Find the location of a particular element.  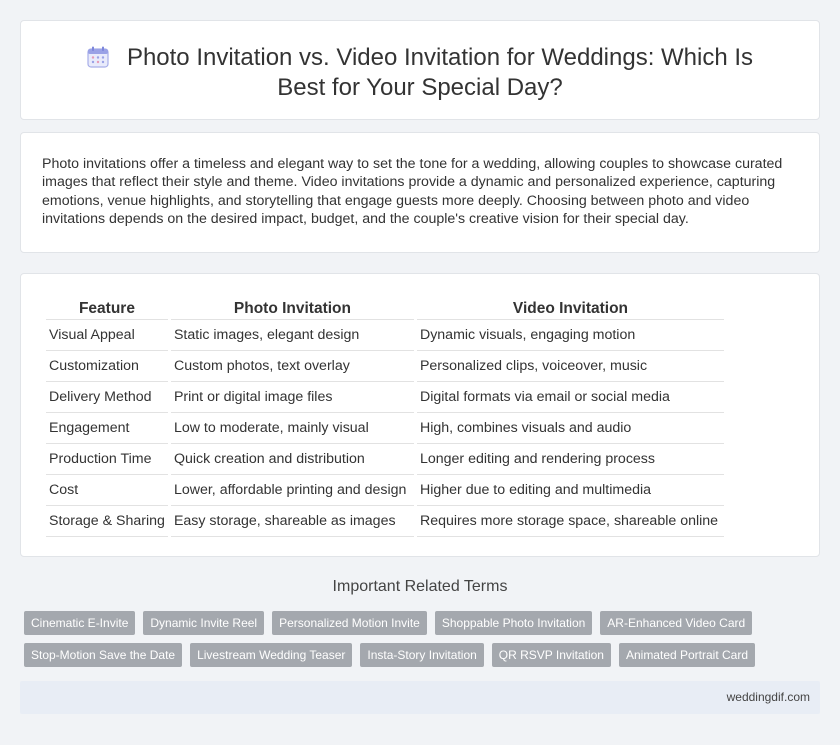

table-cell-photo: Custom photos, text overlay is located at coordinates (292, 366).